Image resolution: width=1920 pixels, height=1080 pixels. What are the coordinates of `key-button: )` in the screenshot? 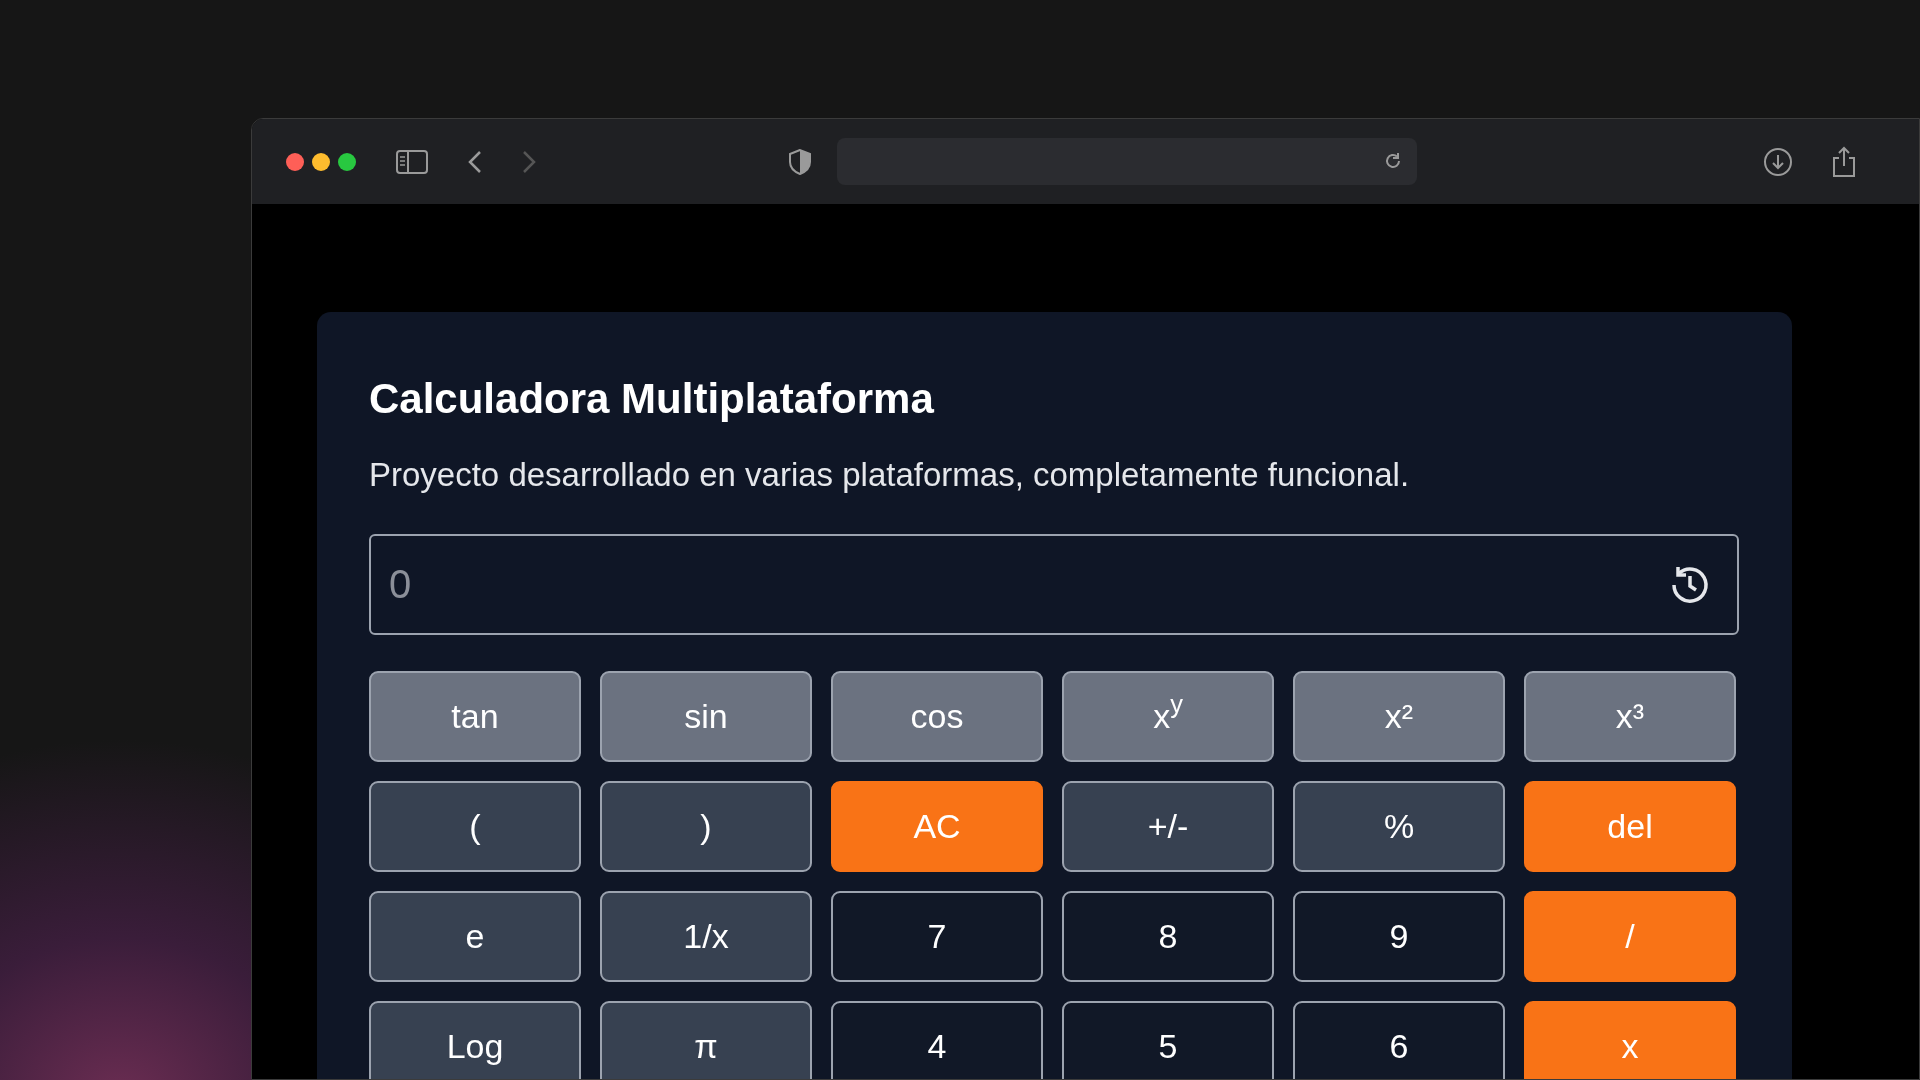 It's located at (706, 826).